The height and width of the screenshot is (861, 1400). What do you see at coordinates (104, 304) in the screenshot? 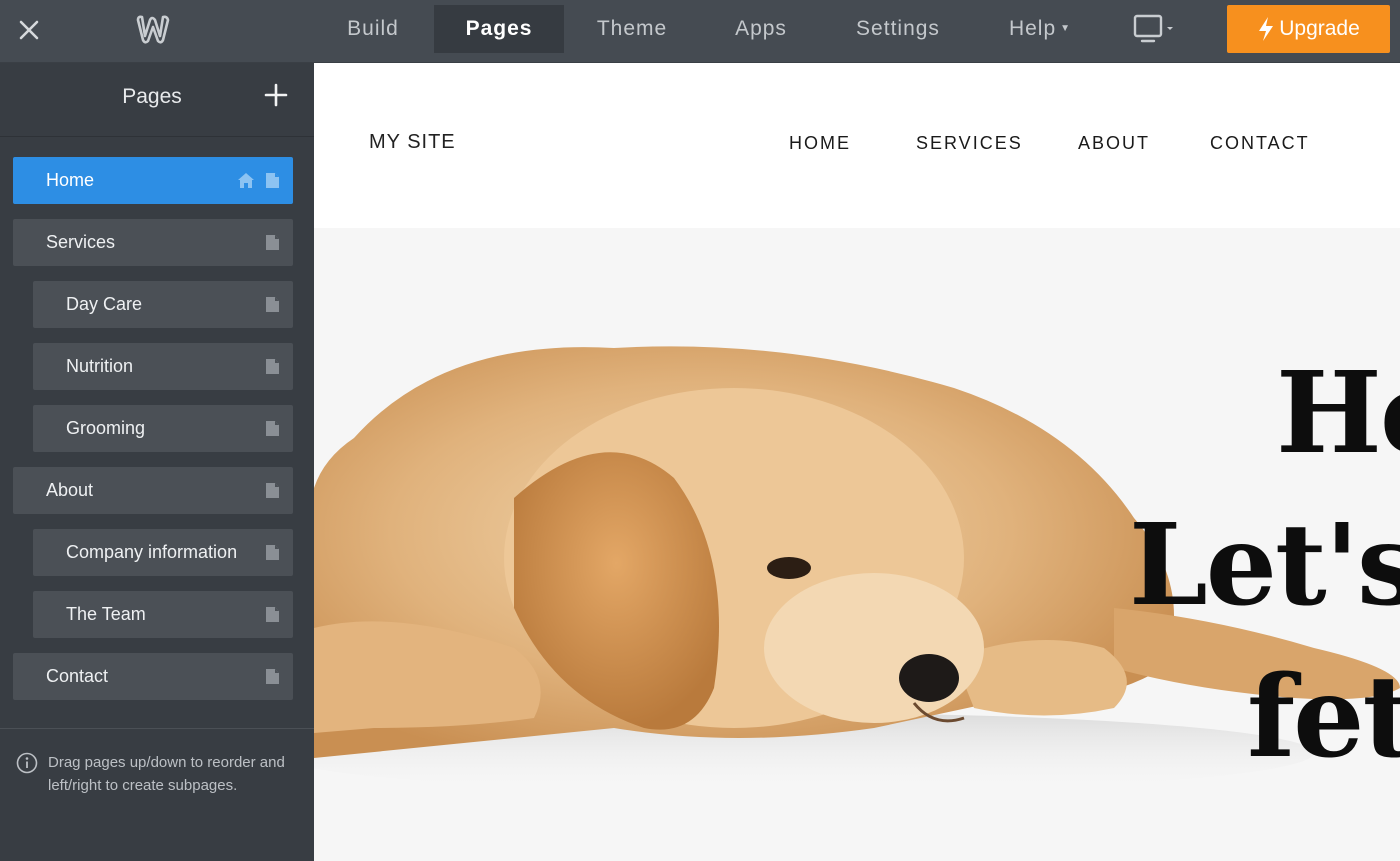
I see `page-item-label: Day Care` at bounding box center [104, 304].